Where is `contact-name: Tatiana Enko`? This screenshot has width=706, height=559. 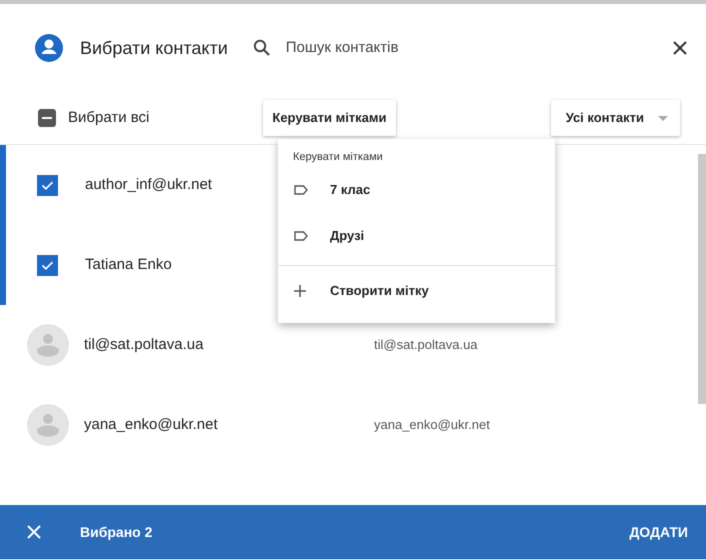
contact-name: Tatiana Enko is located at coordinates (128, 264).